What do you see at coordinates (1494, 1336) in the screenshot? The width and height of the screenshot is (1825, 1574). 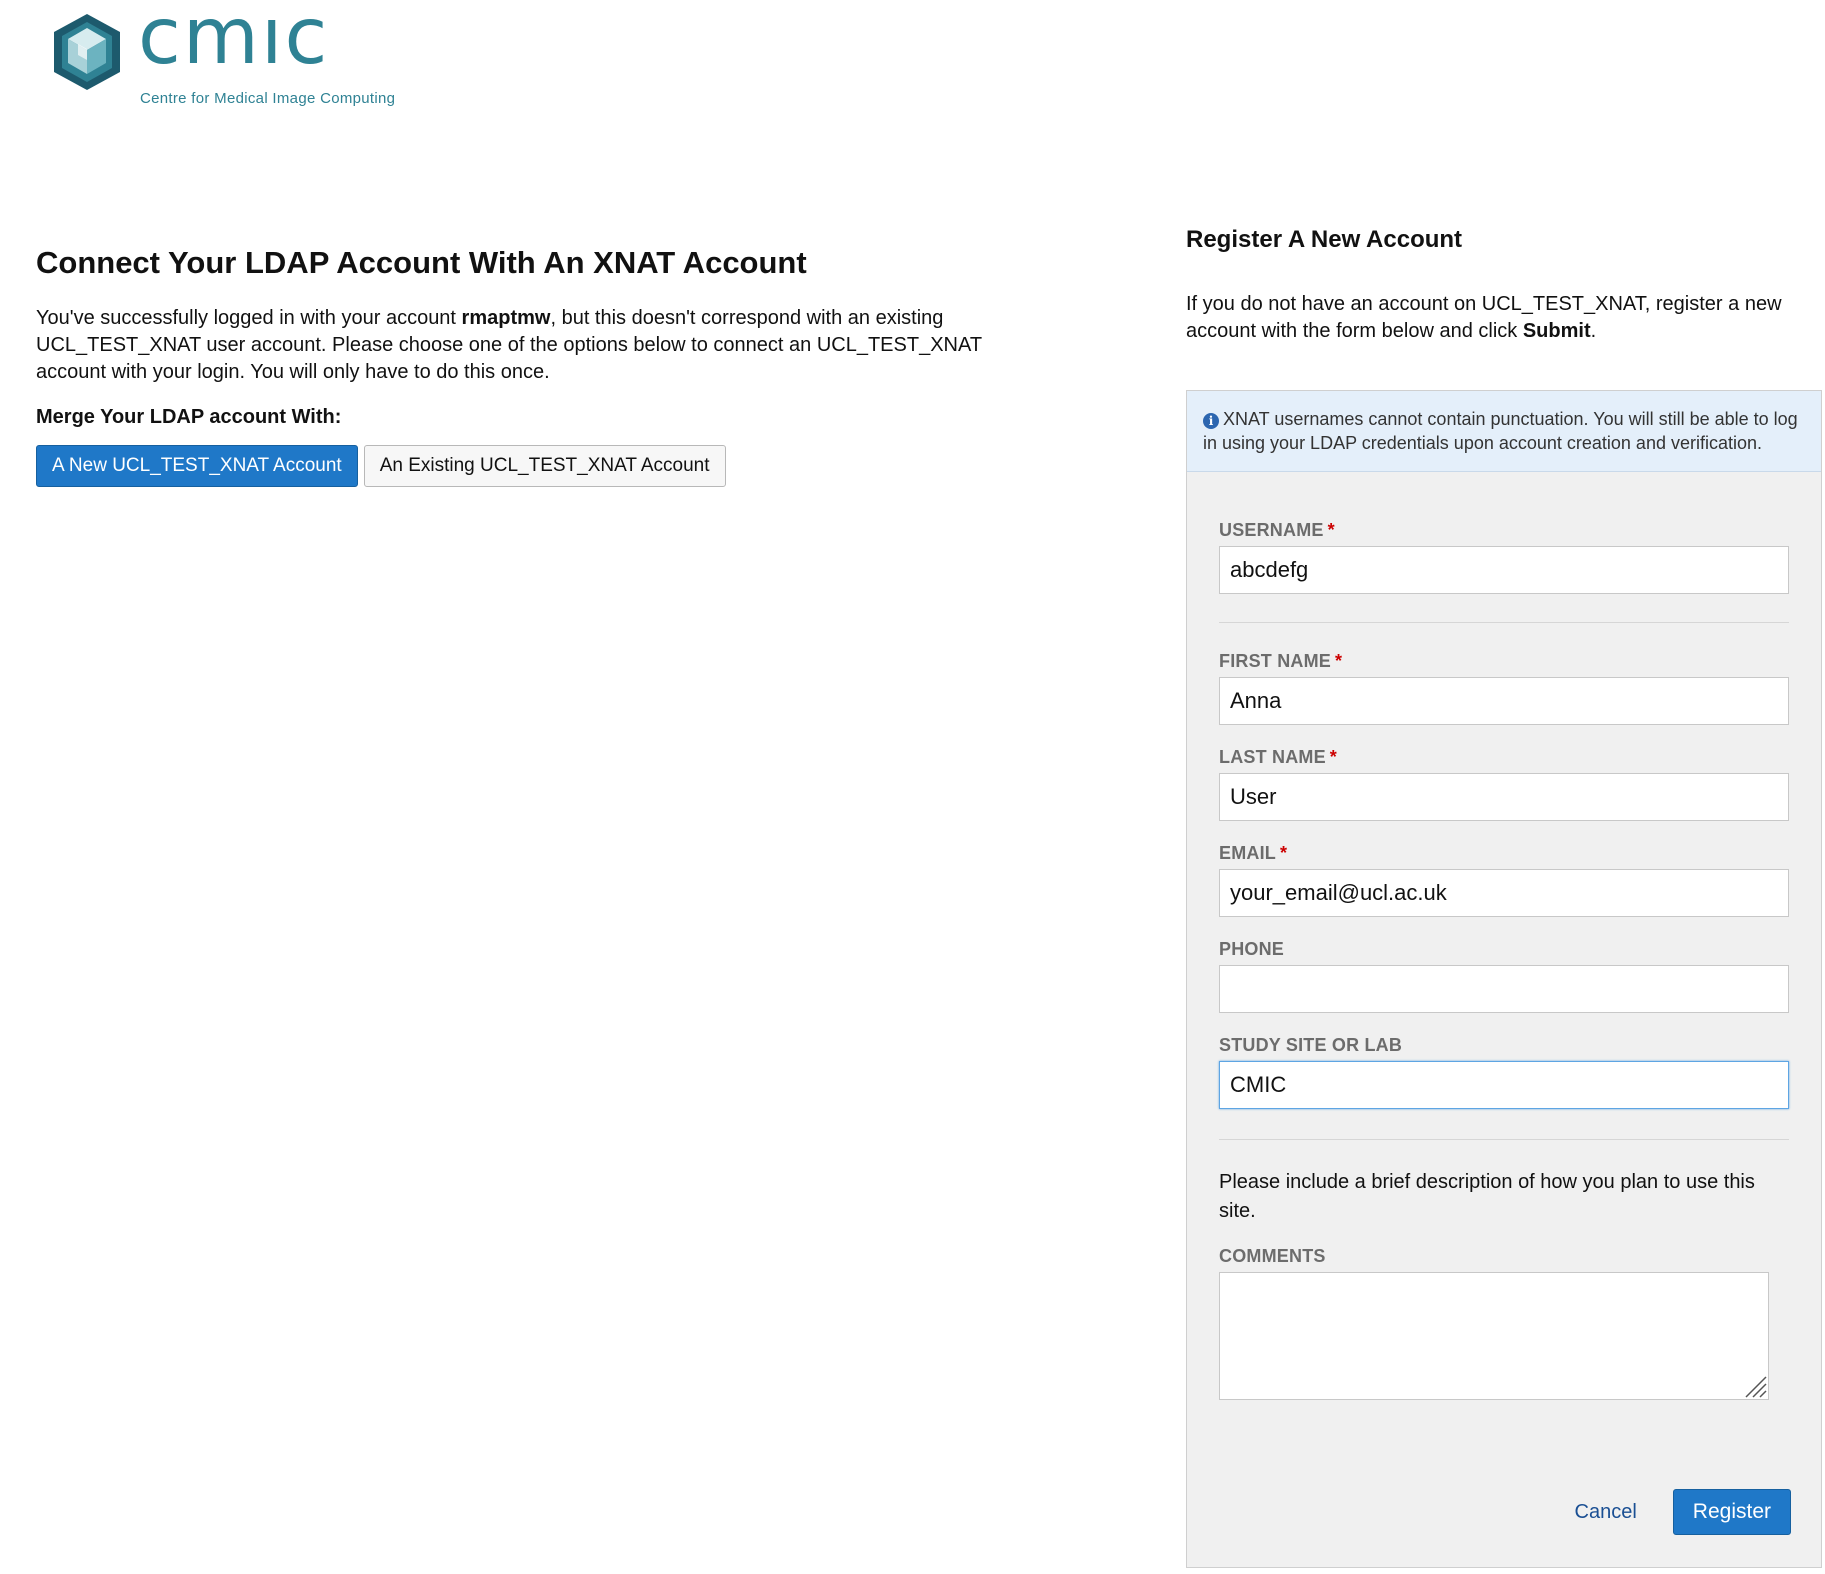 I see `comments-textarea` at bounding box center [1494, 1336].